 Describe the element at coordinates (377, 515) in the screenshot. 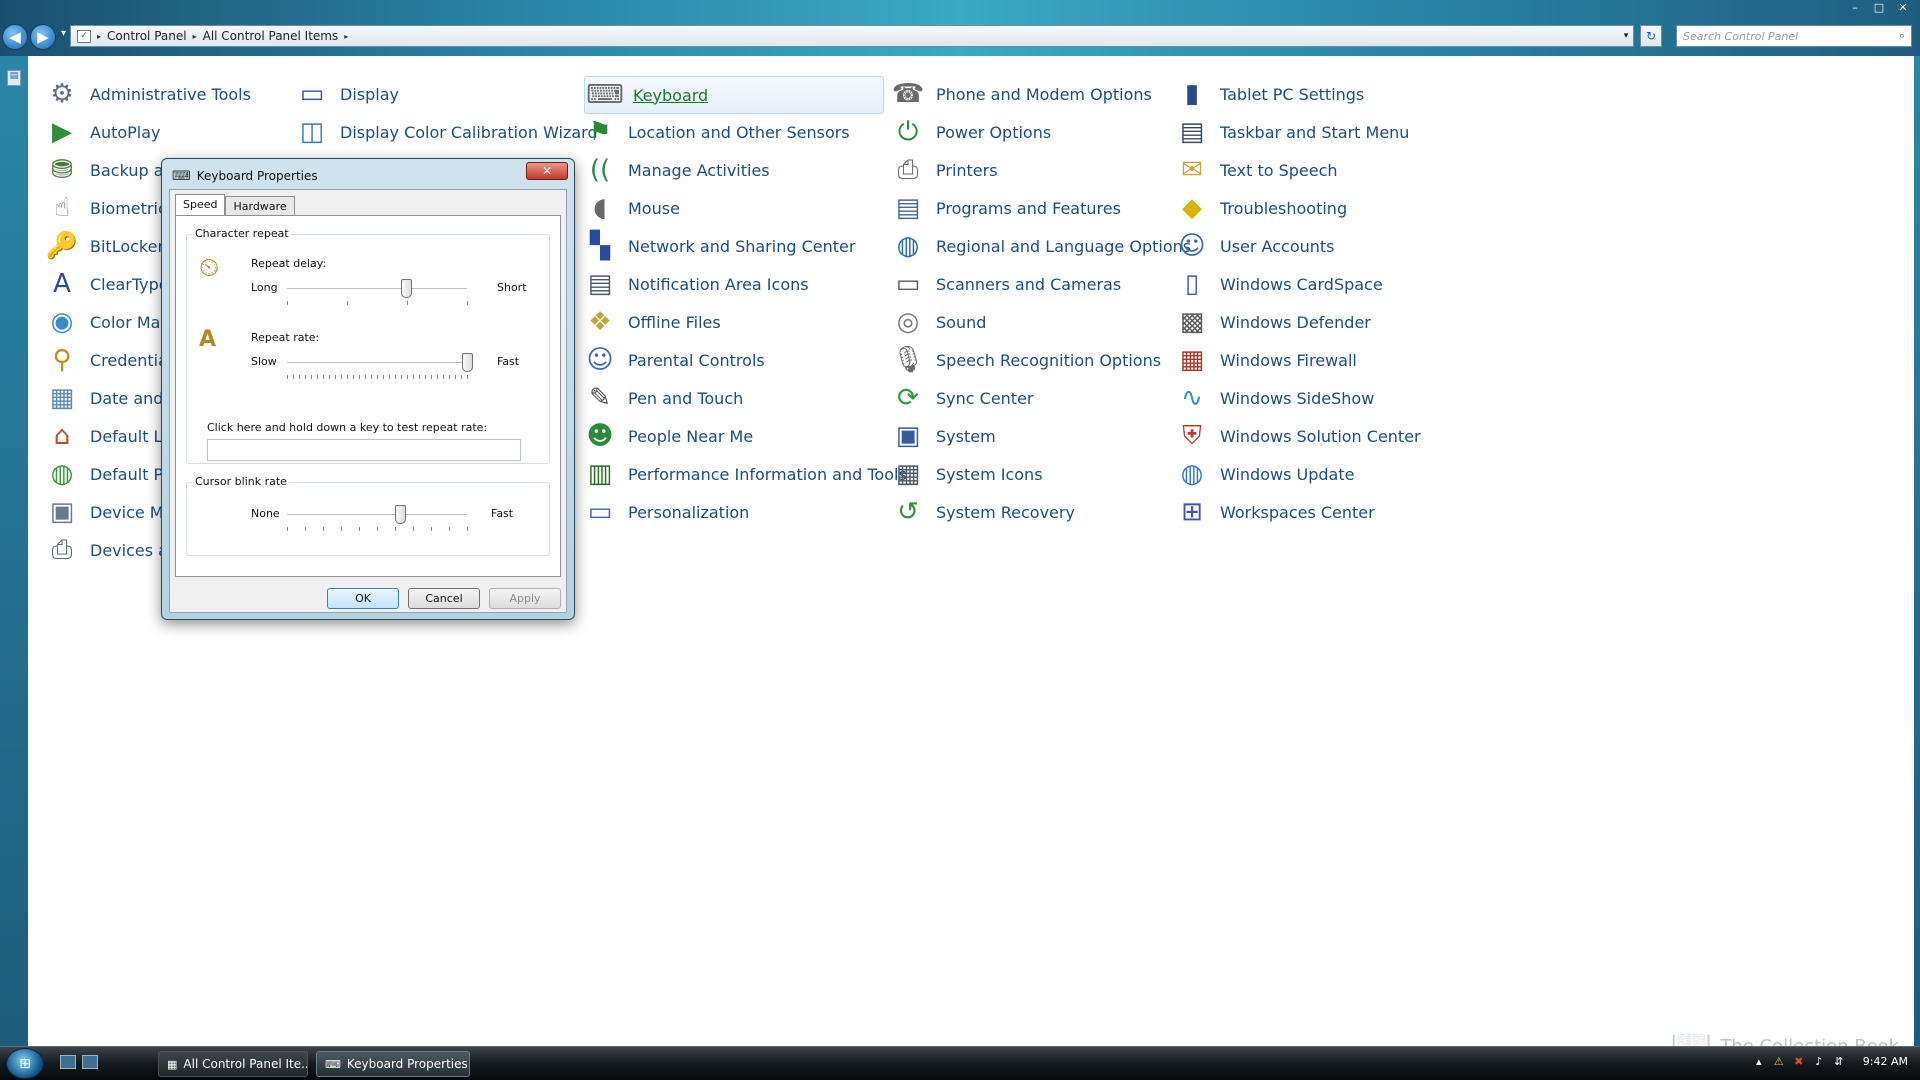

I see `cursor-blink-track` at that location.